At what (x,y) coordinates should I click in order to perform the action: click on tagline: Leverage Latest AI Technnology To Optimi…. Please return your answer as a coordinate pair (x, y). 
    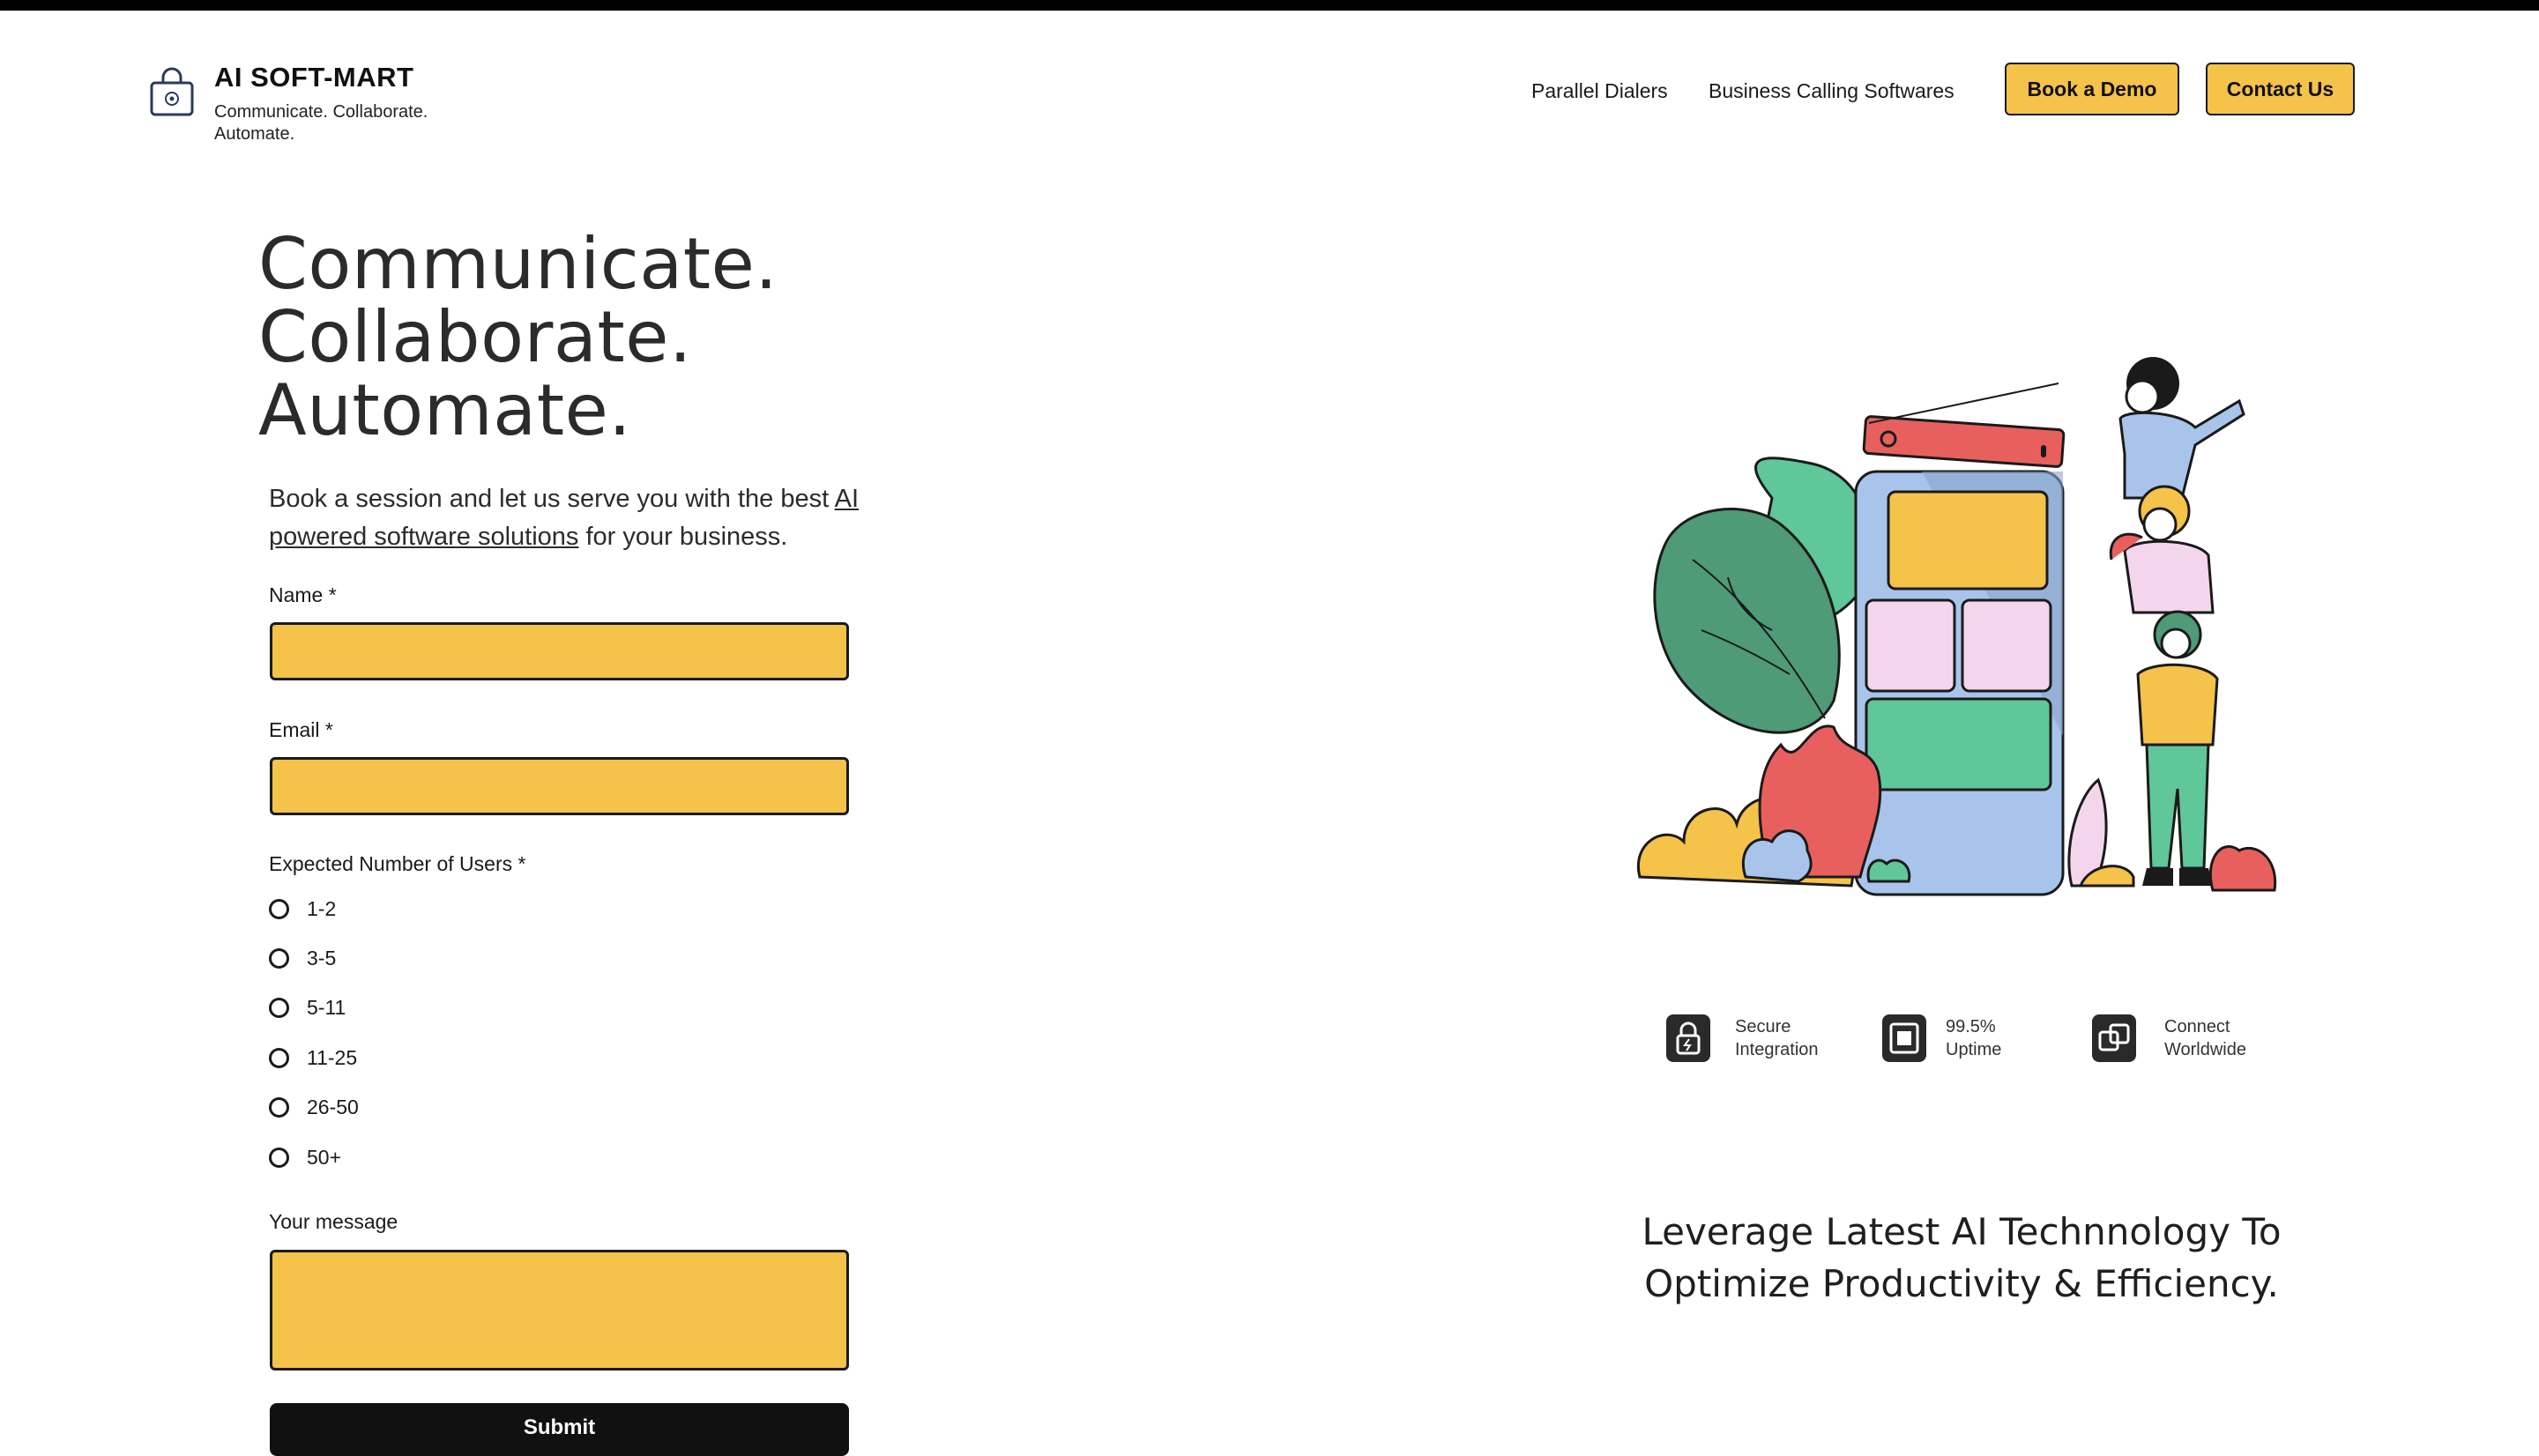
    Looking at the image, I should click on (1962, 1257).